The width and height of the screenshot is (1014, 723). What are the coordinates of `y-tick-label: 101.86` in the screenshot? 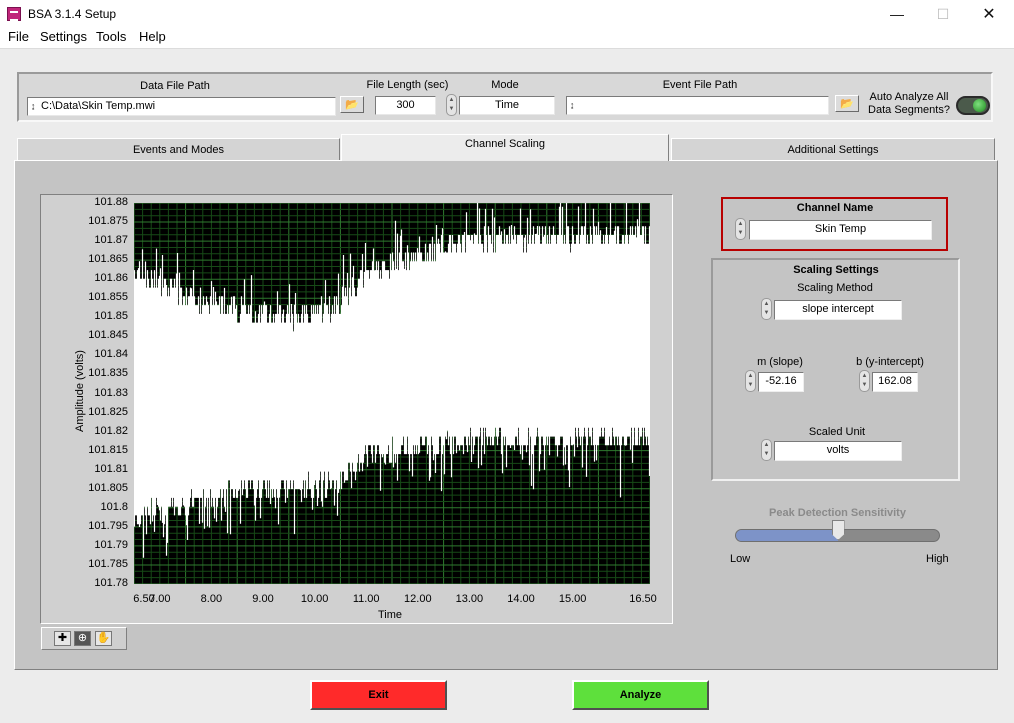 It's located at (111, 278).